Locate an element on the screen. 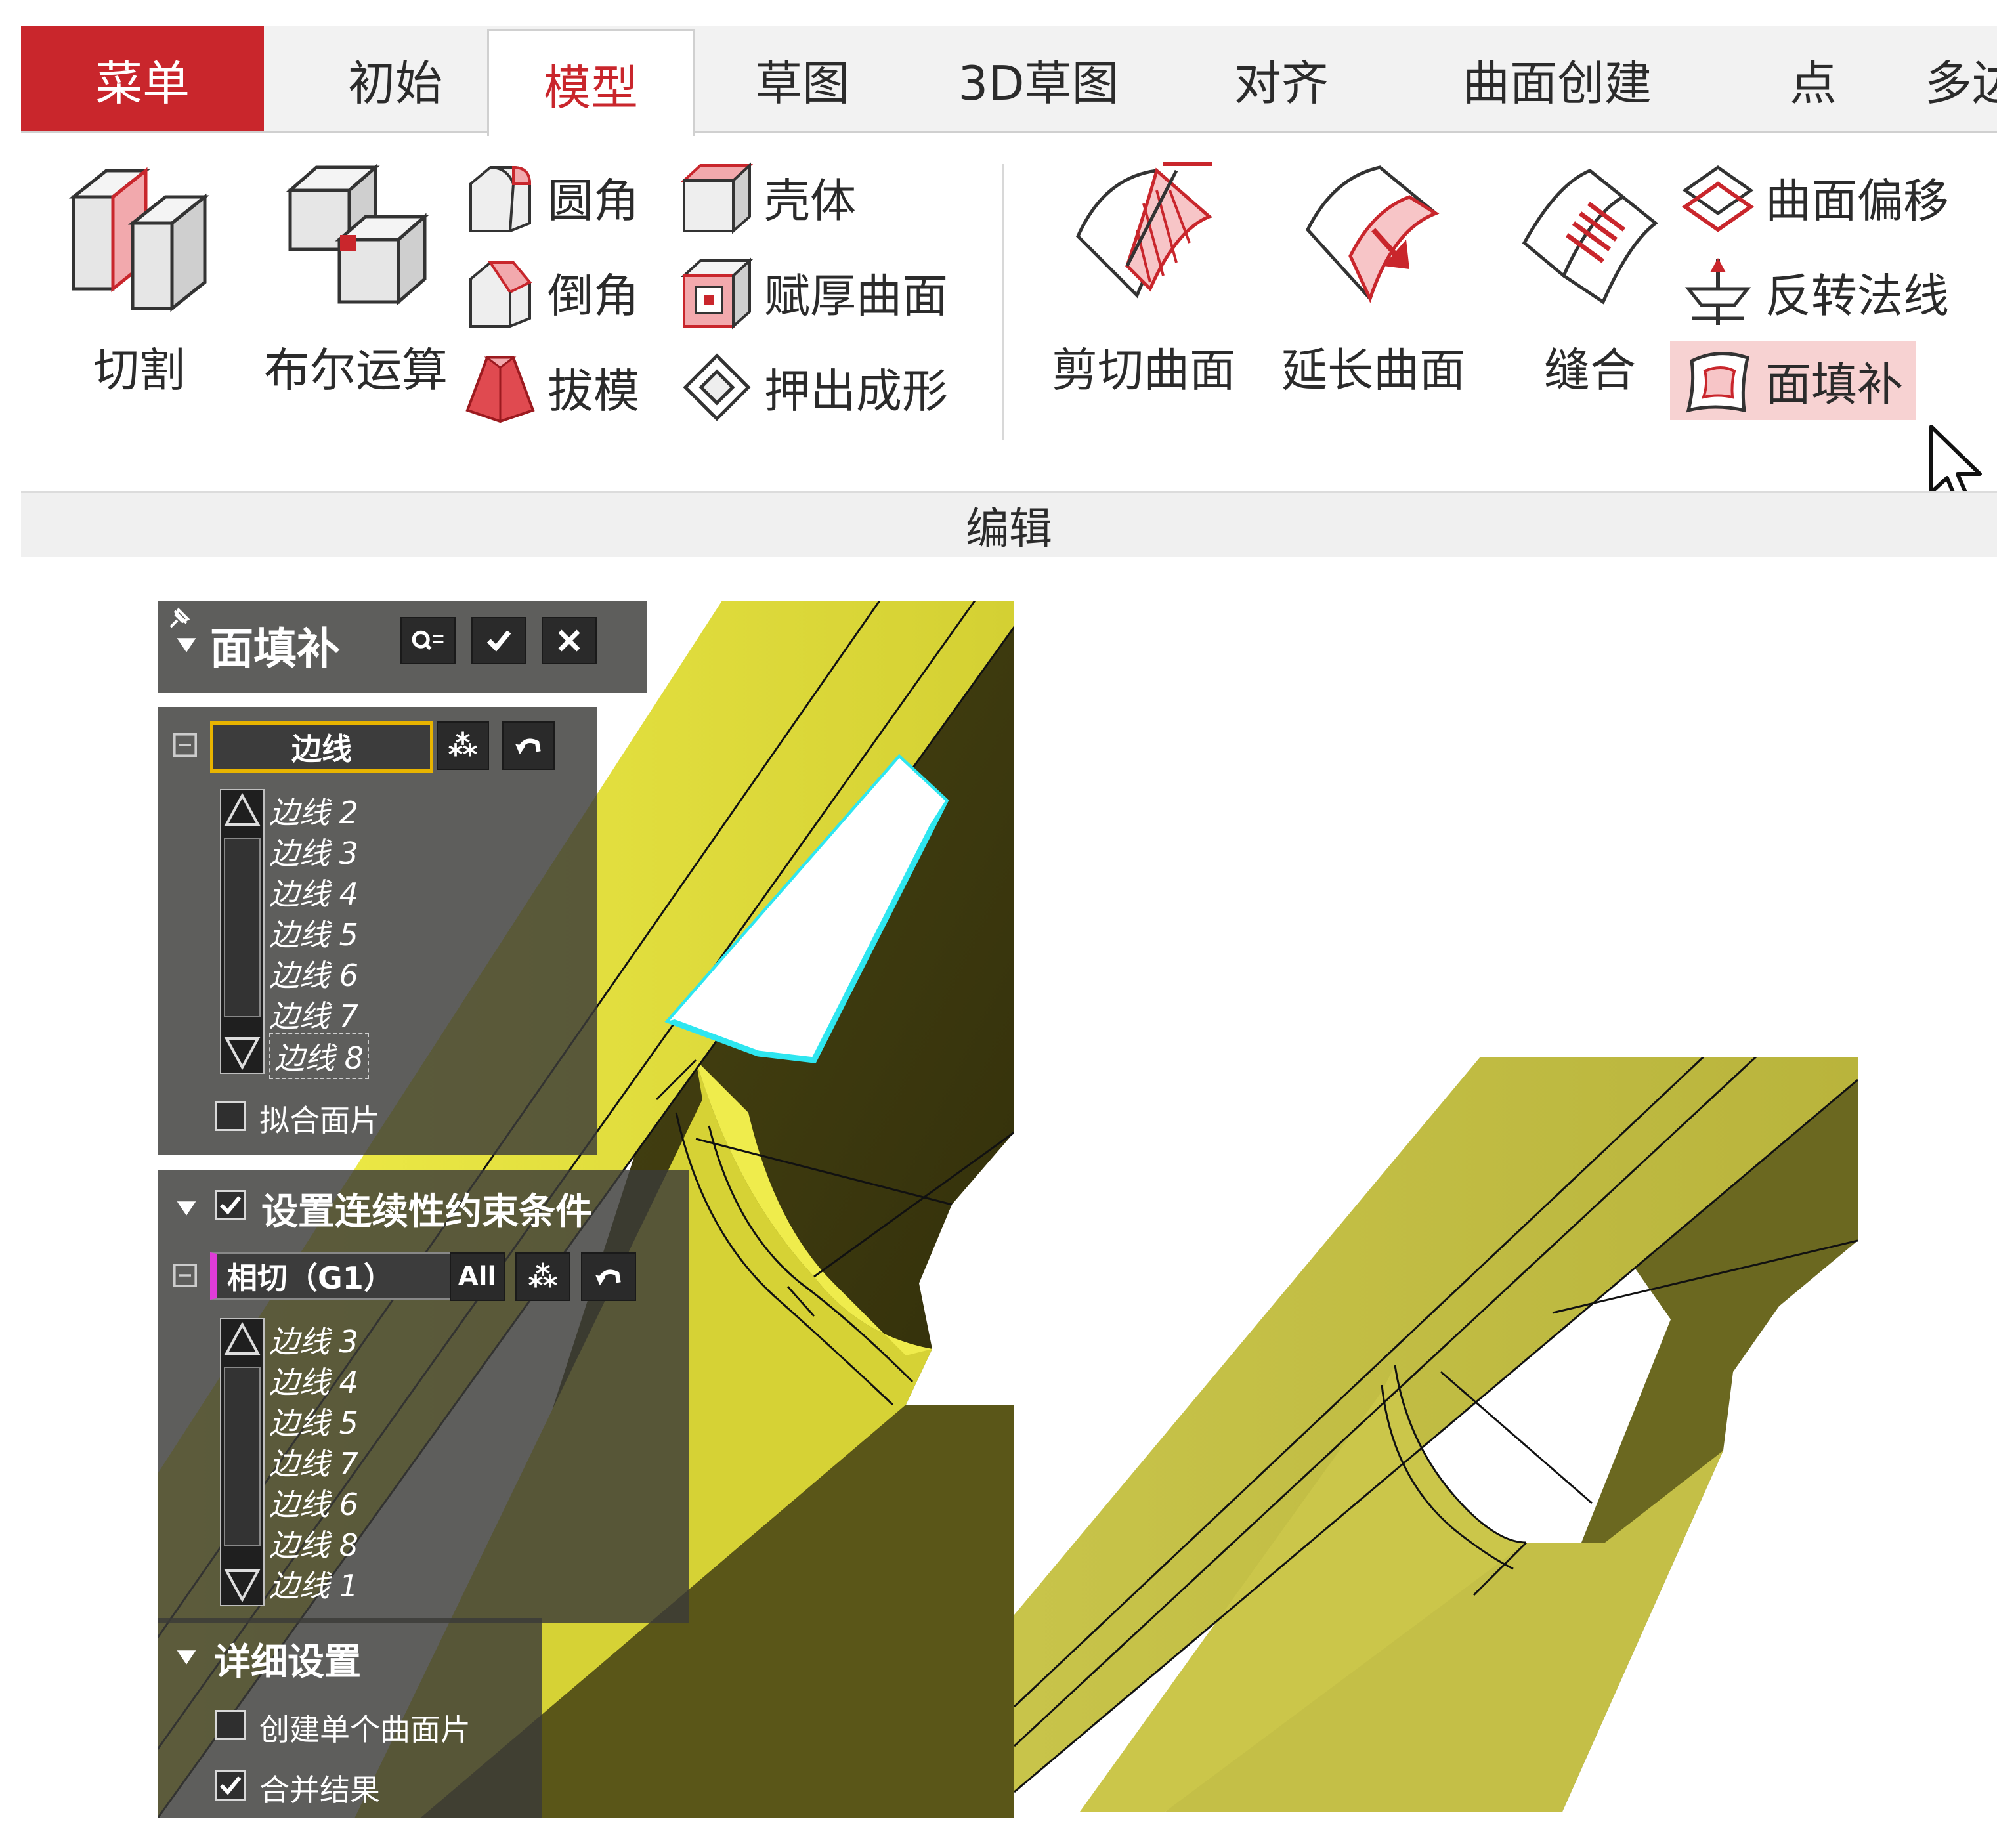  single-patch-checkbox is located at coordinates (231, 1725).